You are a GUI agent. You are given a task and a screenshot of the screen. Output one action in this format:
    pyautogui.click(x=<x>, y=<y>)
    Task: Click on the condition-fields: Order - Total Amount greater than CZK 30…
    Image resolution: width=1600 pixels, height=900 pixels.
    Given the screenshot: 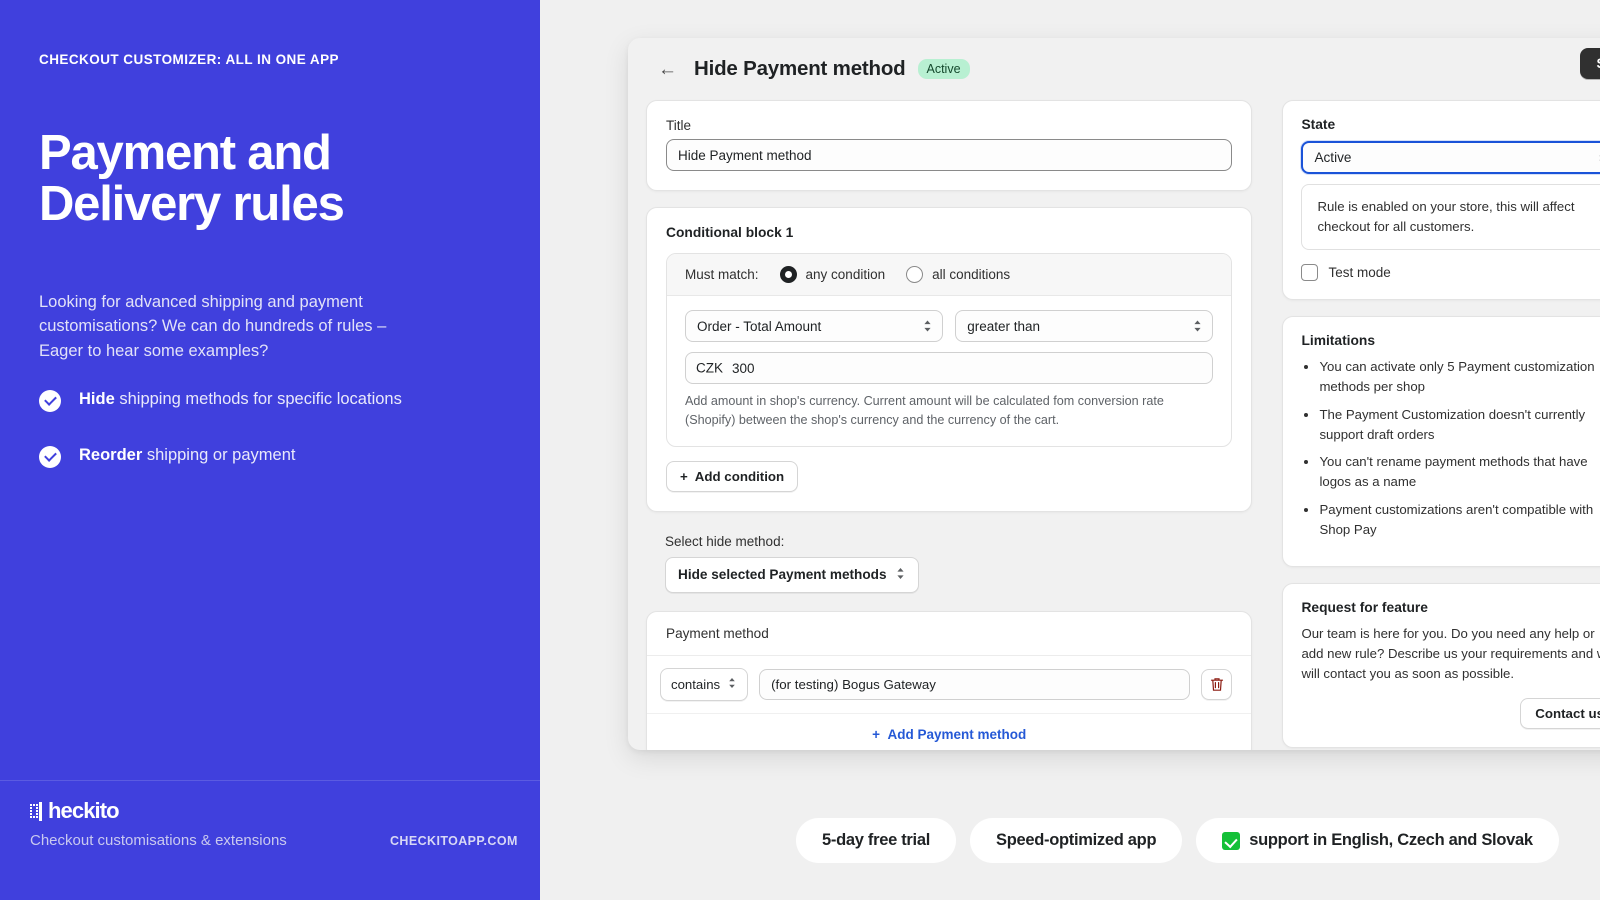 What is the action you would take?
    pyautogui.click(x=949, y=371)
    